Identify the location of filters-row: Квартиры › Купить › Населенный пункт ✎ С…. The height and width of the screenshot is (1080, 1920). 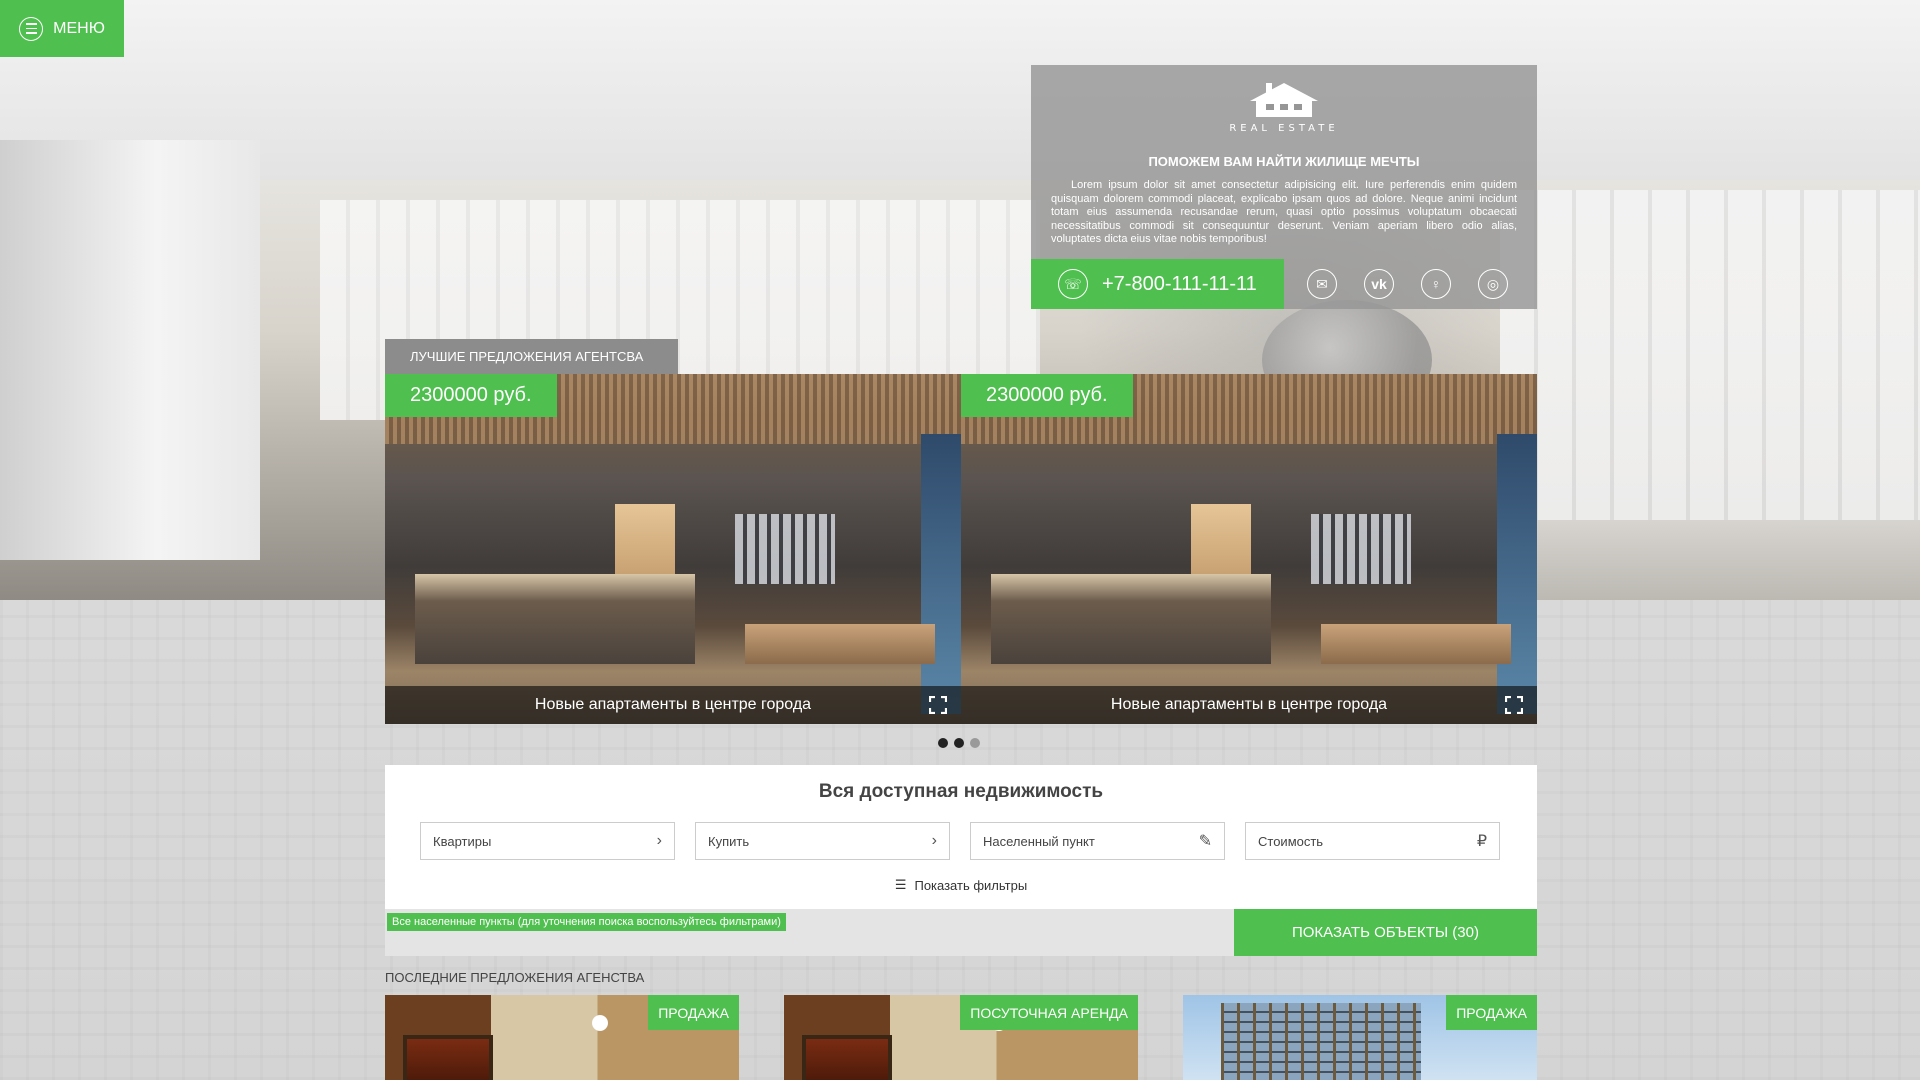
(960, 841).